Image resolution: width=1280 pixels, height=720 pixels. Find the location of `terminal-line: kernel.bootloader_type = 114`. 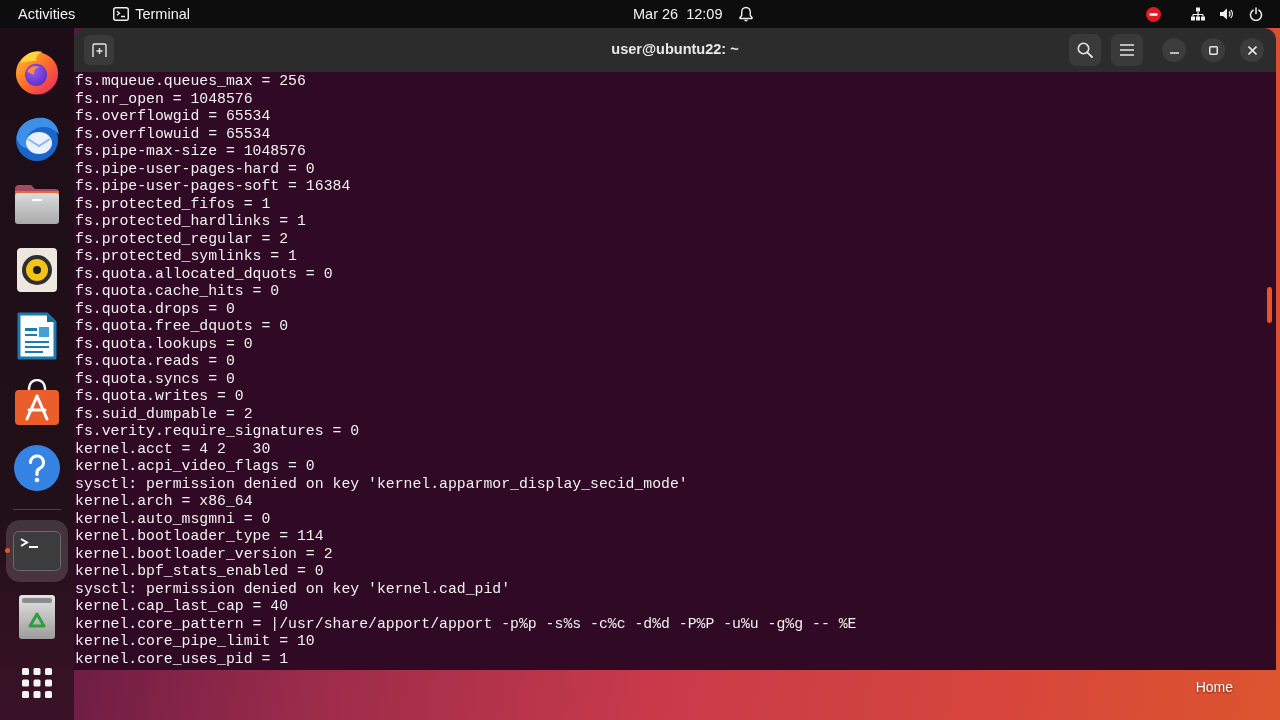

terminal-line: kernel.bootloader_type = 114 is located at coordinates (199, 537).